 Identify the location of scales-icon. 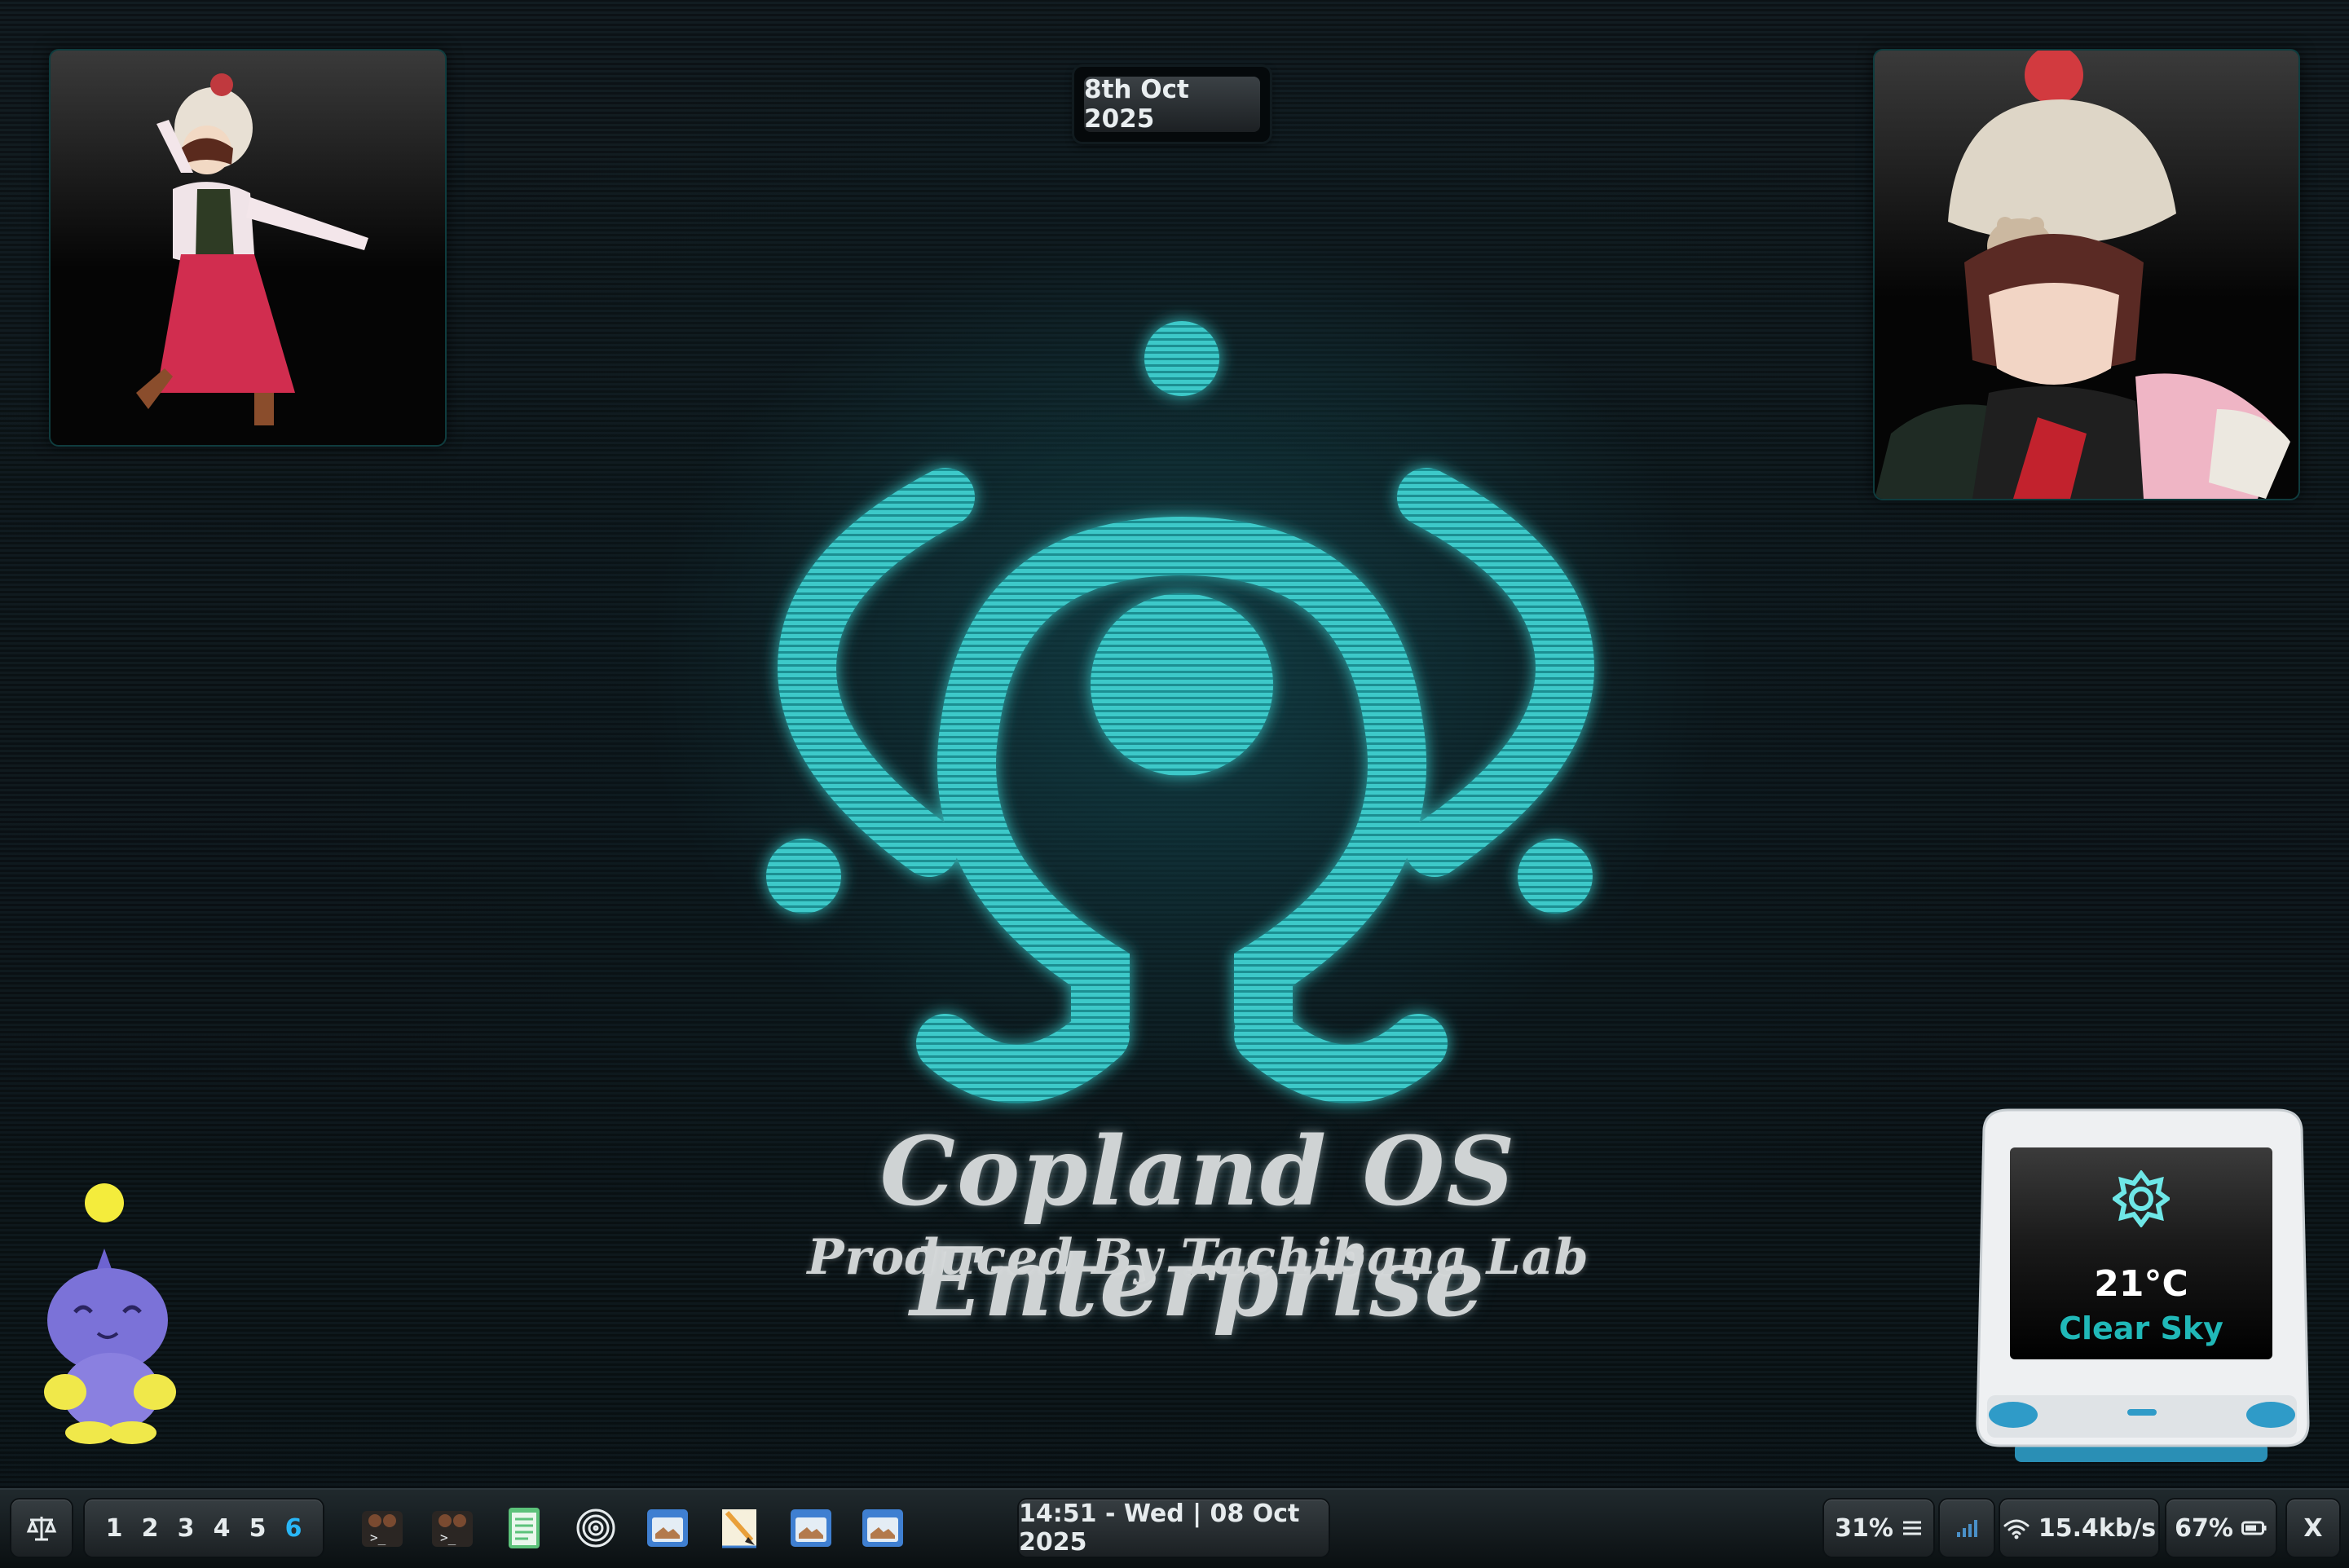
(41, 1529).